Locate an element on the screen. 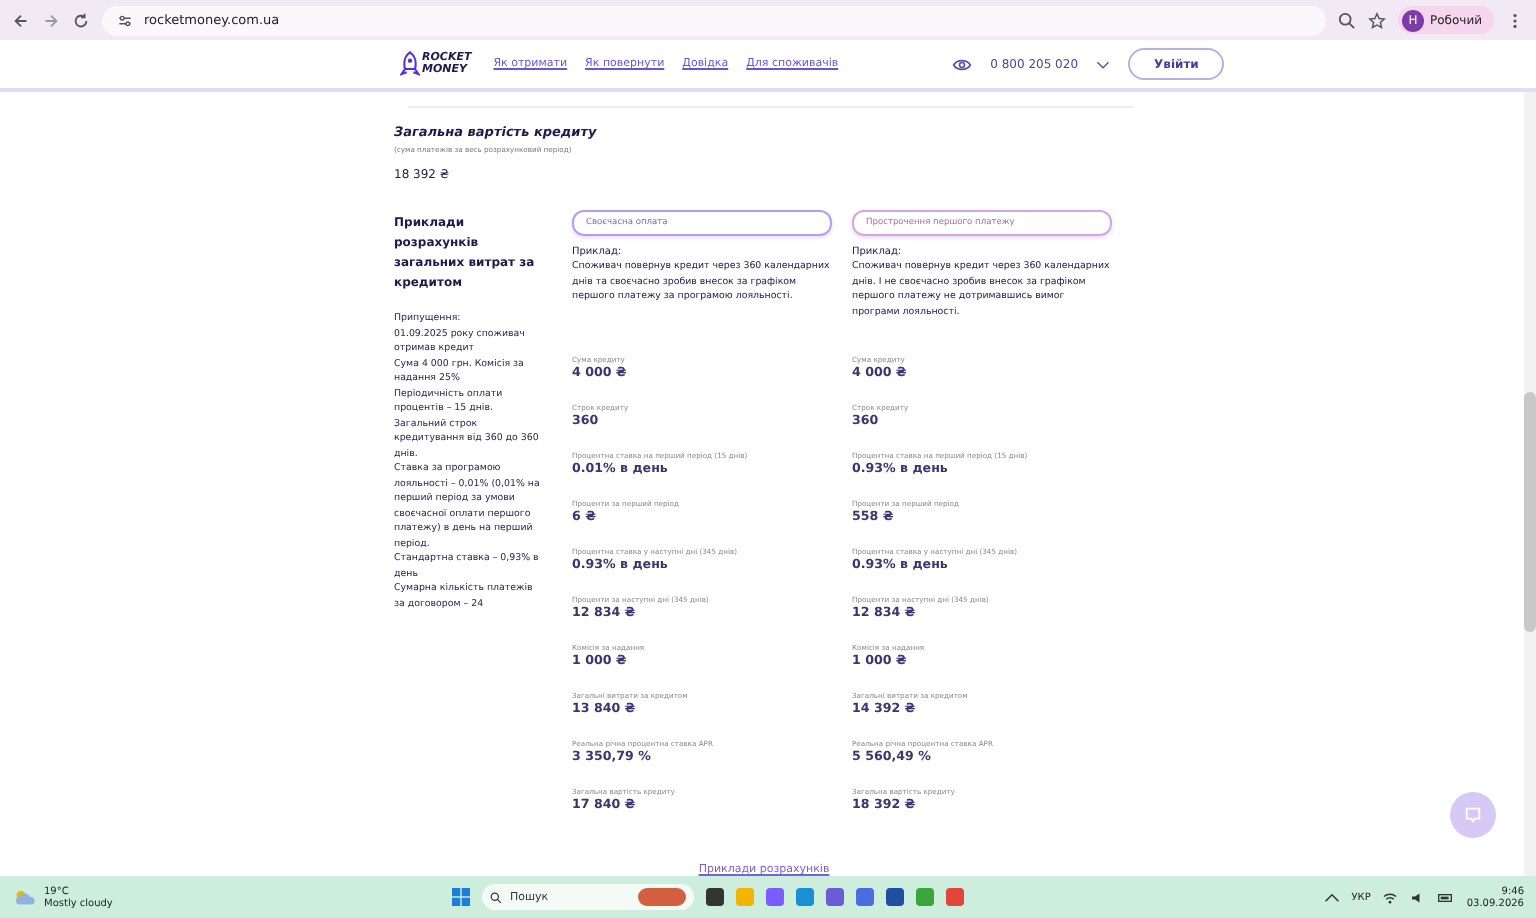  battery-icon is located at coordinates (1446, 897).